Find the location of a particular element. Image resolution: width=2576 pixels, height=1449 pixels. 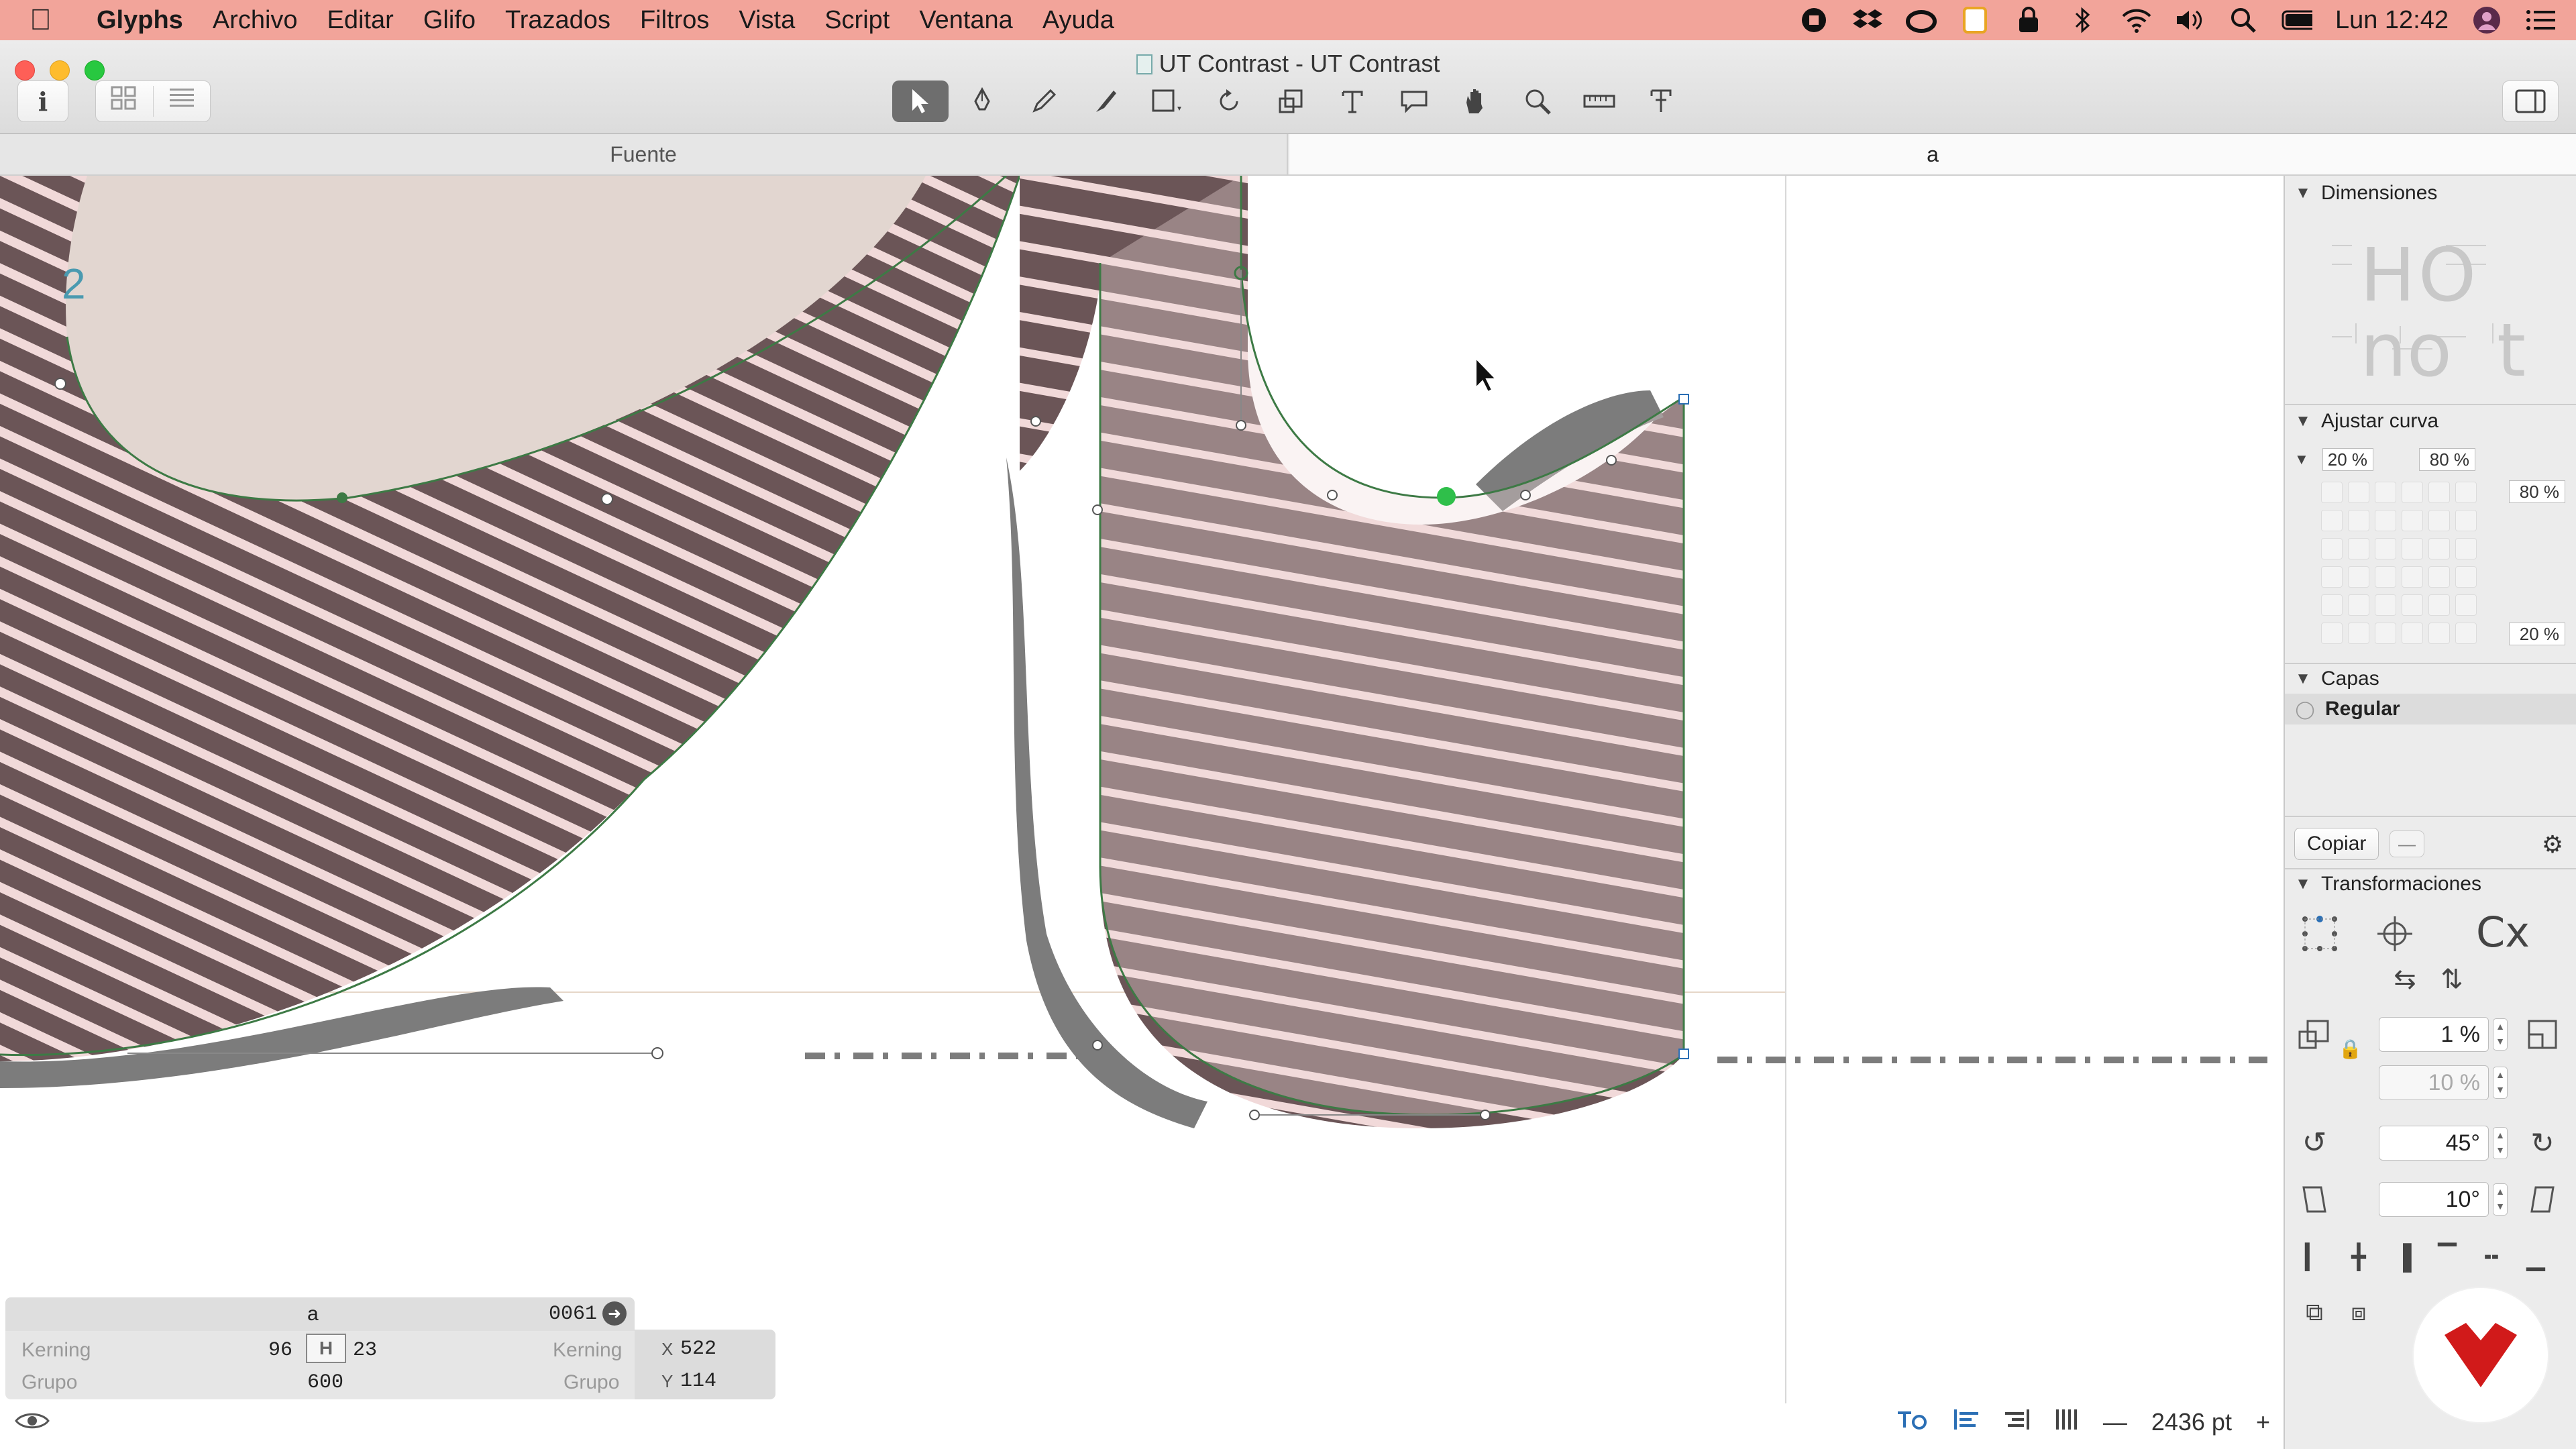

measure-tool-icon is located at coordinates (1599, 101).